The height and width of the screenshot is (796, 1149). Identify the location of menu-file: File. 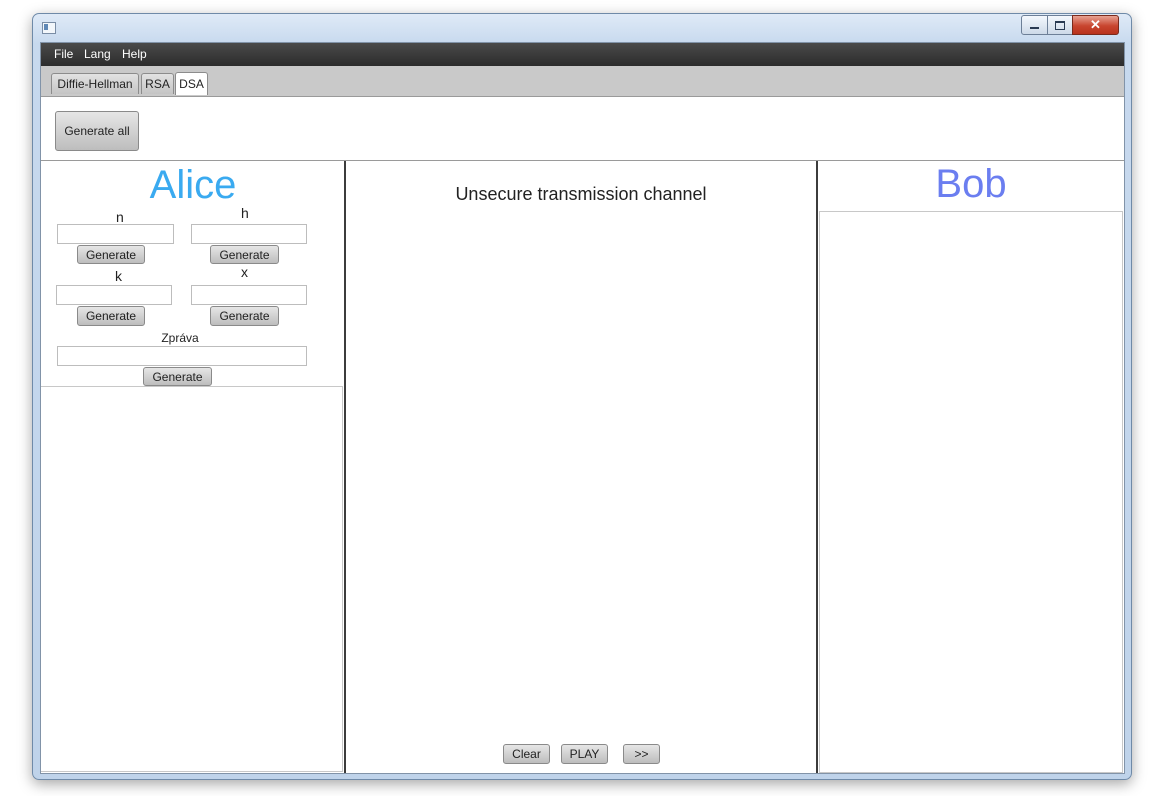
(63, 54).